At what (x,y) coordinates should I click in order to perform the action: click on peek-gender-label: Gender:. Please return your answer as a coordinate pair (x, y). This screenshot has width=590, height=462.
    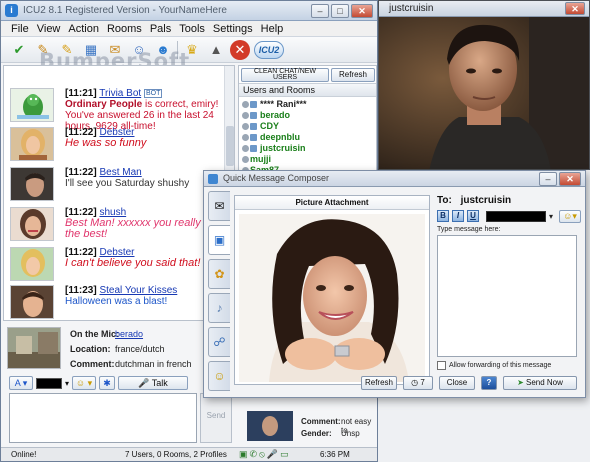
    Looking at the image, I should click on (316, 433).